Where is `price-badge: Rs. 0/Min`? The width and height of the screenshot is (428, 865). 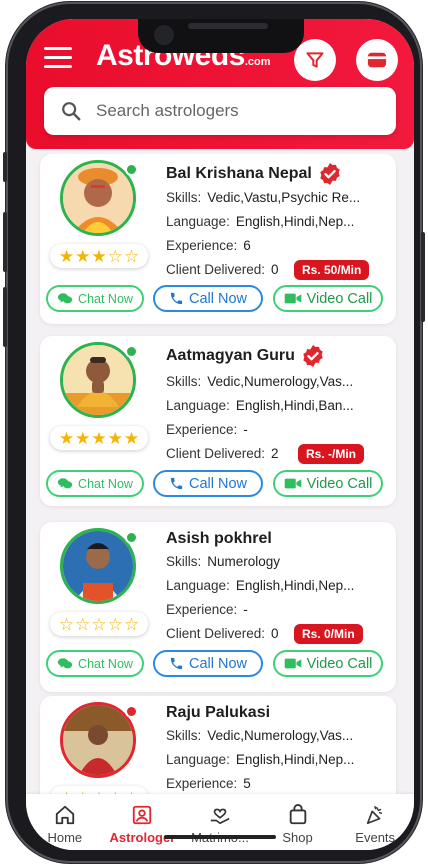 price-badge: Rs. 0/Min is located at coordinates (328, 634).